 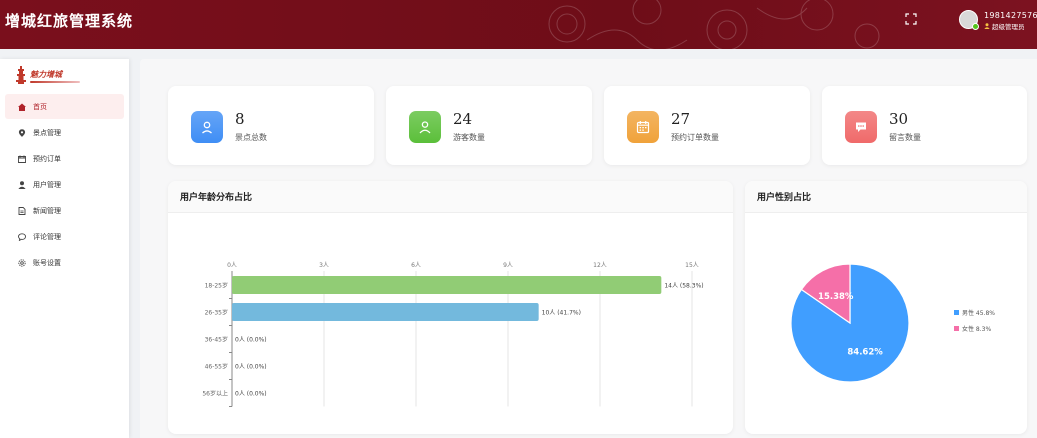 I want to click on sidebar-item-label: 新闻管理, so click(x=47, y=210).